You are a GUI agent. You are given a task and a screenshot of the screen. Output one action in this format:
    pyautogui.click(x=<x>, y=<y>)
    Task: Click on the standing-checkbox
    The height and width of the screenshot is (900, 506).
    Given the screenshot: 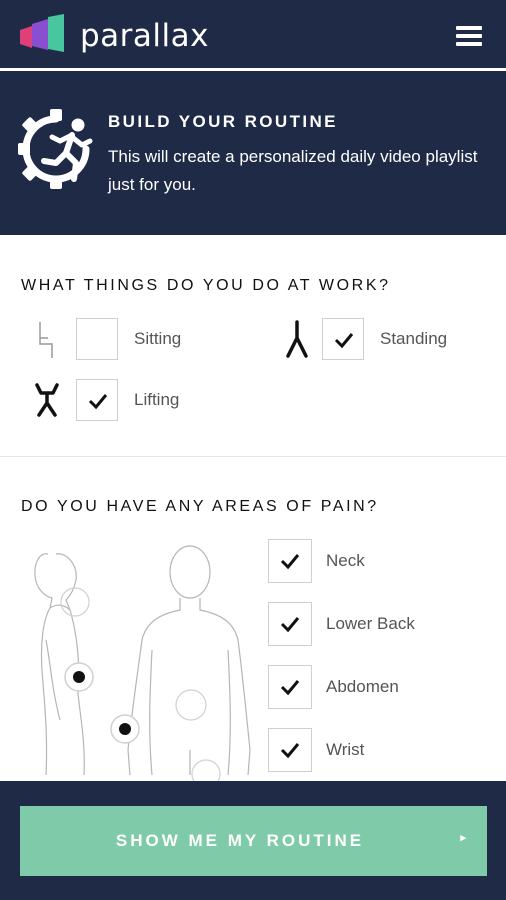 What is the action you would take?
    pyautogui.click(x=343, y=339)
    